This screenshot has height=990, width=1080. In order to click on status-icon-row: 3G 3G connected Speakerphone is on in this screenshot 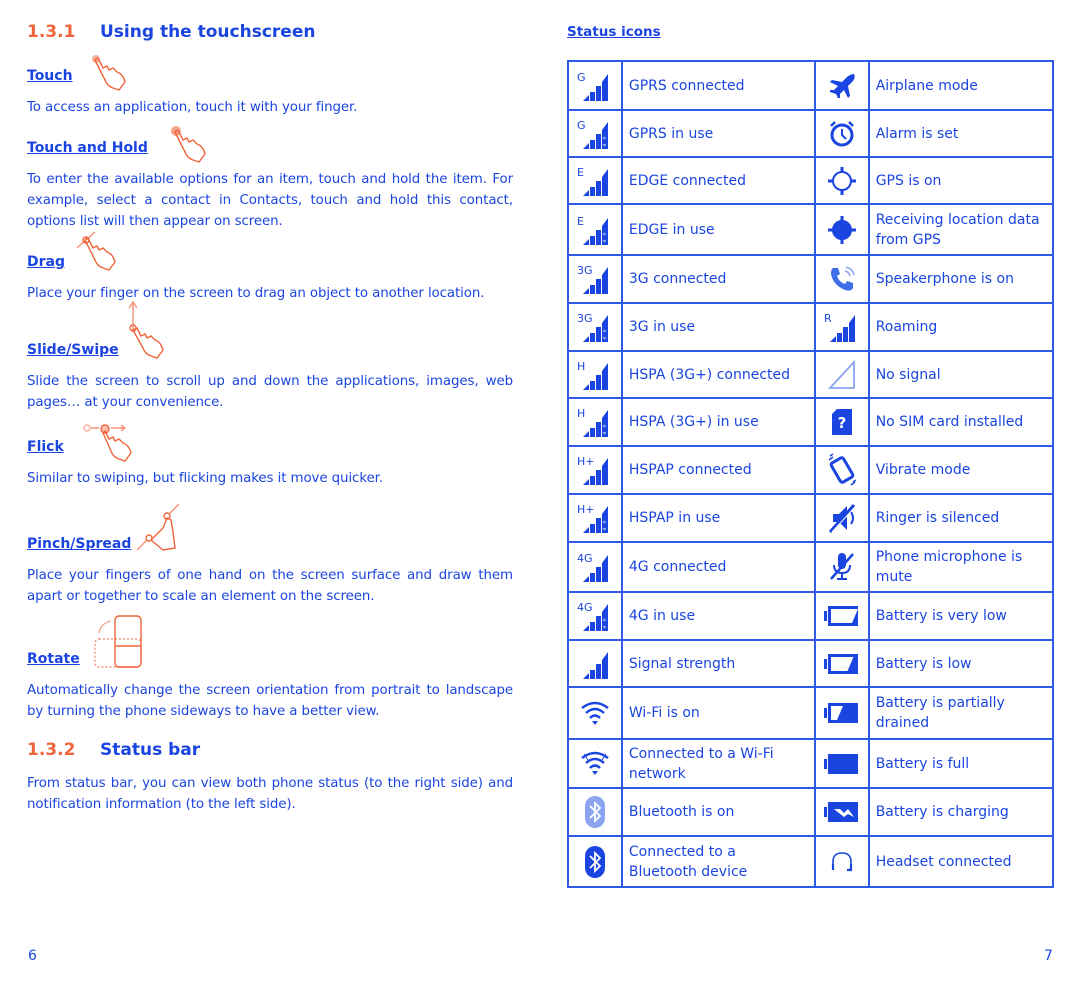, I will do `click(811, 279)`.